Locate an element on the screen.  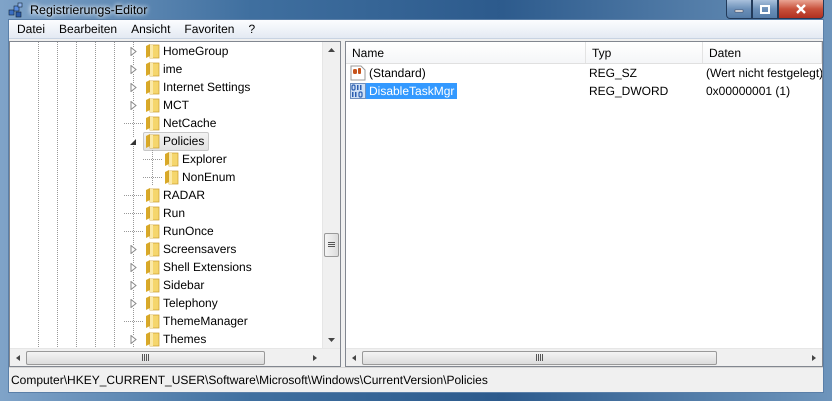
table-cell-text: REG_SZ is located at coordinates (613, 73).